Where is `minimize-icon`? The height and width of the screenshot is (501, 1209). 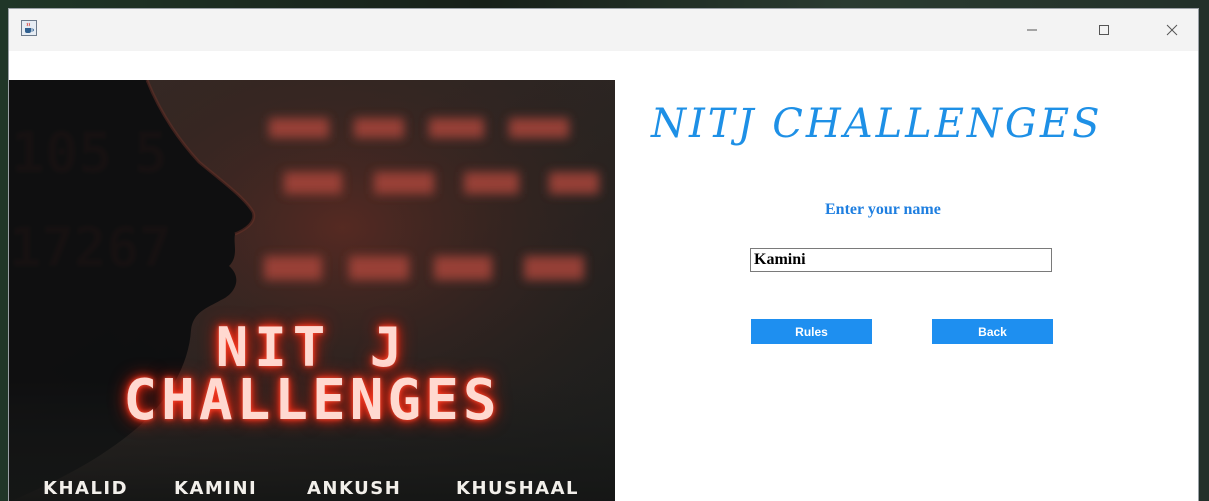 minimize-icon is located at coordinates (1032, 30).